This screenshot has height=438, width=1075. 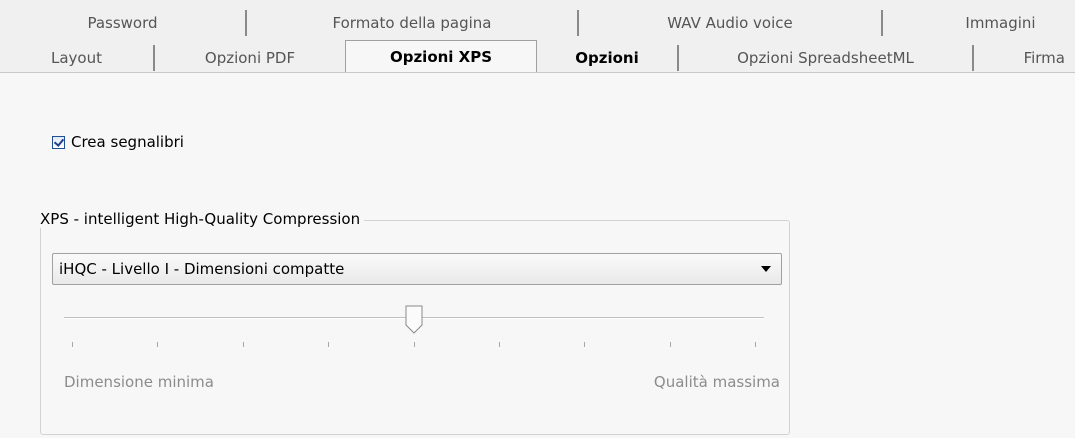 I want to click on tab-images: Immagini, so click(x=979, y=23).